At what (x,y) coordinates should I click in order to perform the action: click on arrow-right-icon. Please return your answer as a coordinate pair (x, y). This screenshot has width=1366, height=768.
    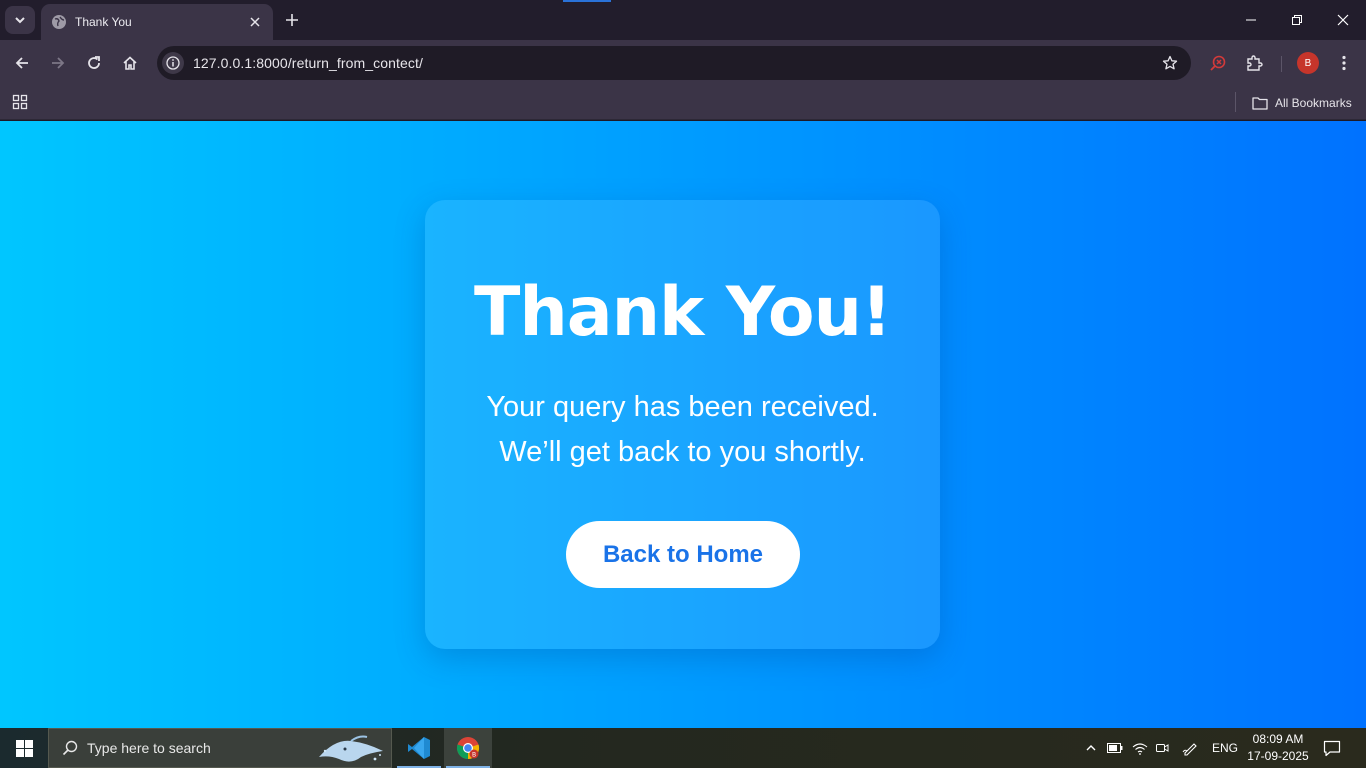
    Looking at the image, I should click on (58, 63).